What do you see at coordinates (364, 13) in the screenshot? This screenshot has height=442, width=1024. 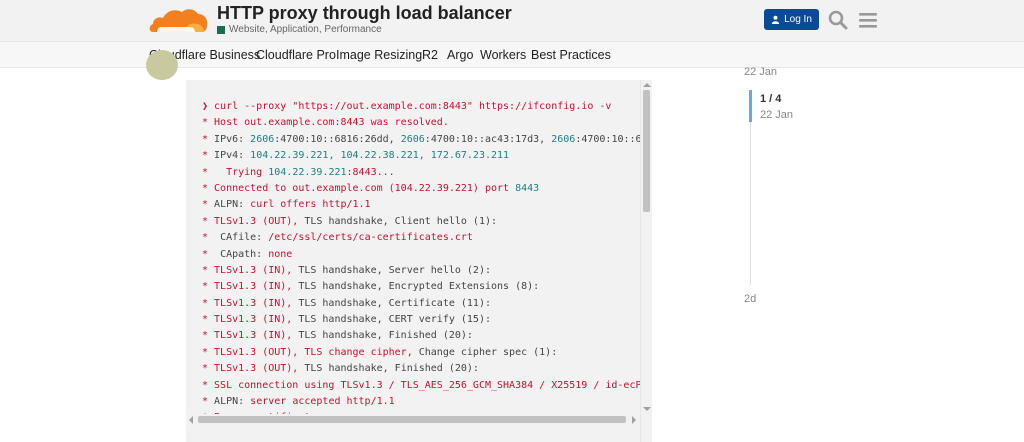 I see `topic-title: HTTP proxy through load balancer` at bounding box center [364, 13].